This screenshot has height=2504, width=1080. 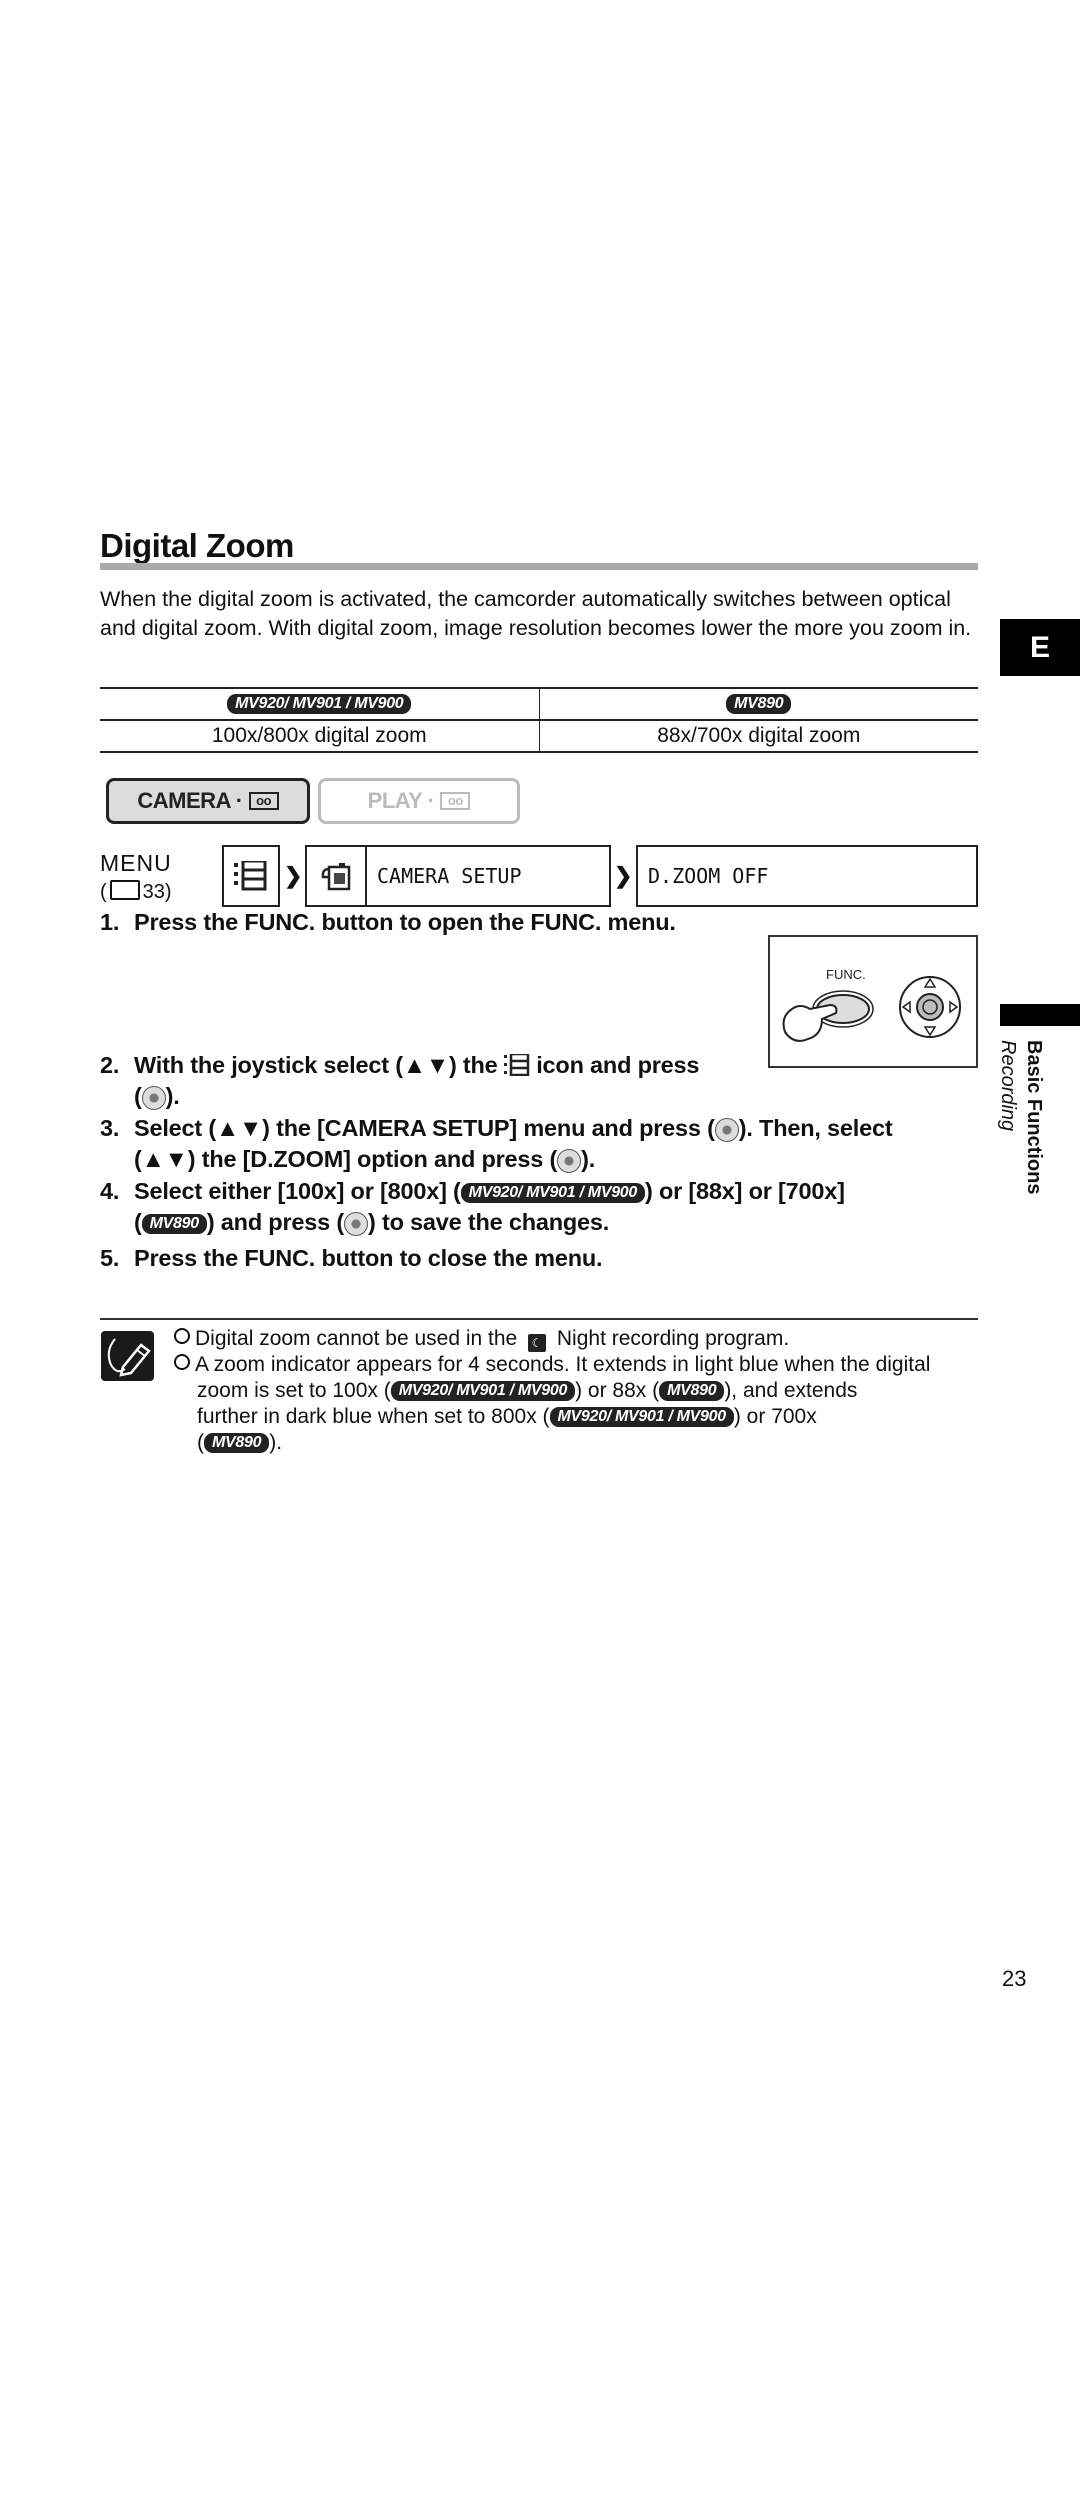 What do you see at coordinates (124, 890) in the screenshot?
I see `book-icon` at bounding box center [124, 890].